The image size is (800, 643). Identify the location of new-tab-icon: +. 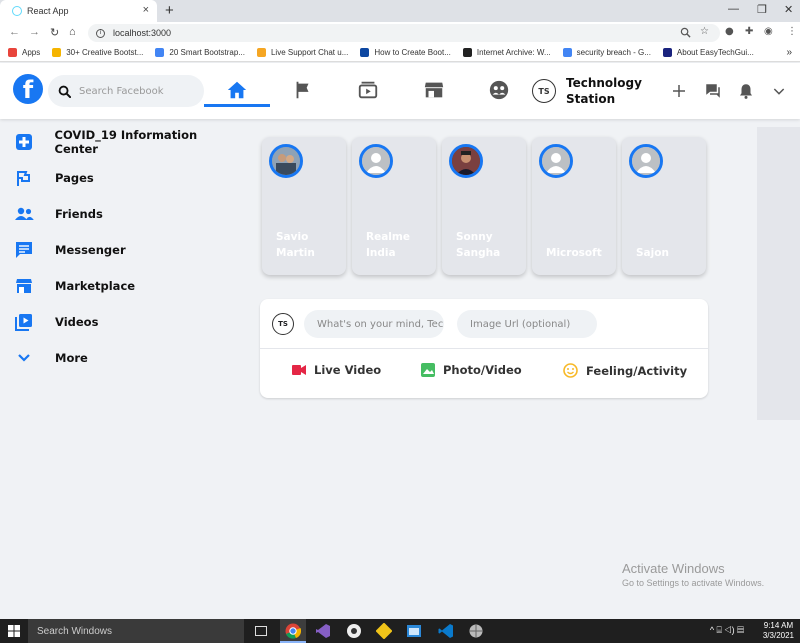
(169, 10).